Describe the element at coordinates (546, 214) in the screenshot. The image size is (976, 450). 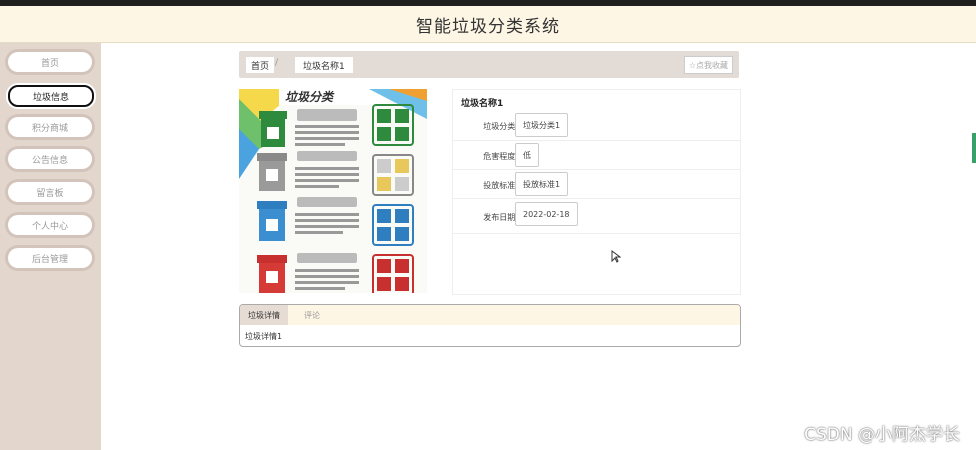
I see `publish-date-value: 2022-02-18` at that location.